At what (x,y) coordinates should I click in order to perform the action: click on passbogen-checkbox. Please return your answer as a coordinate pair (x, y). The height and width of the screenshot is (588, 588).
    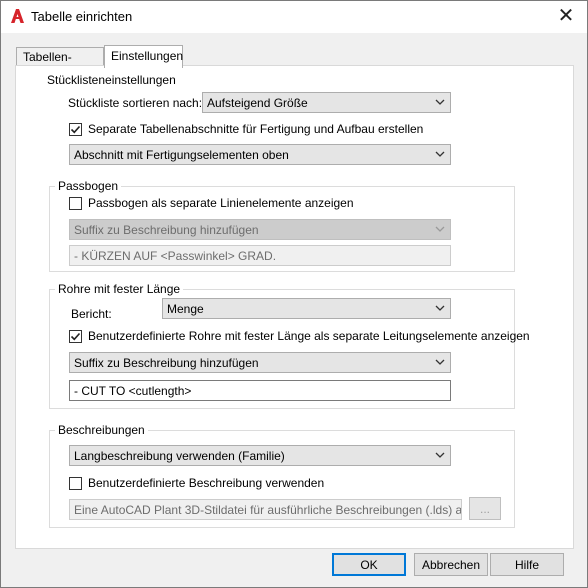
    Looking at the image, I should click on (75, 203).